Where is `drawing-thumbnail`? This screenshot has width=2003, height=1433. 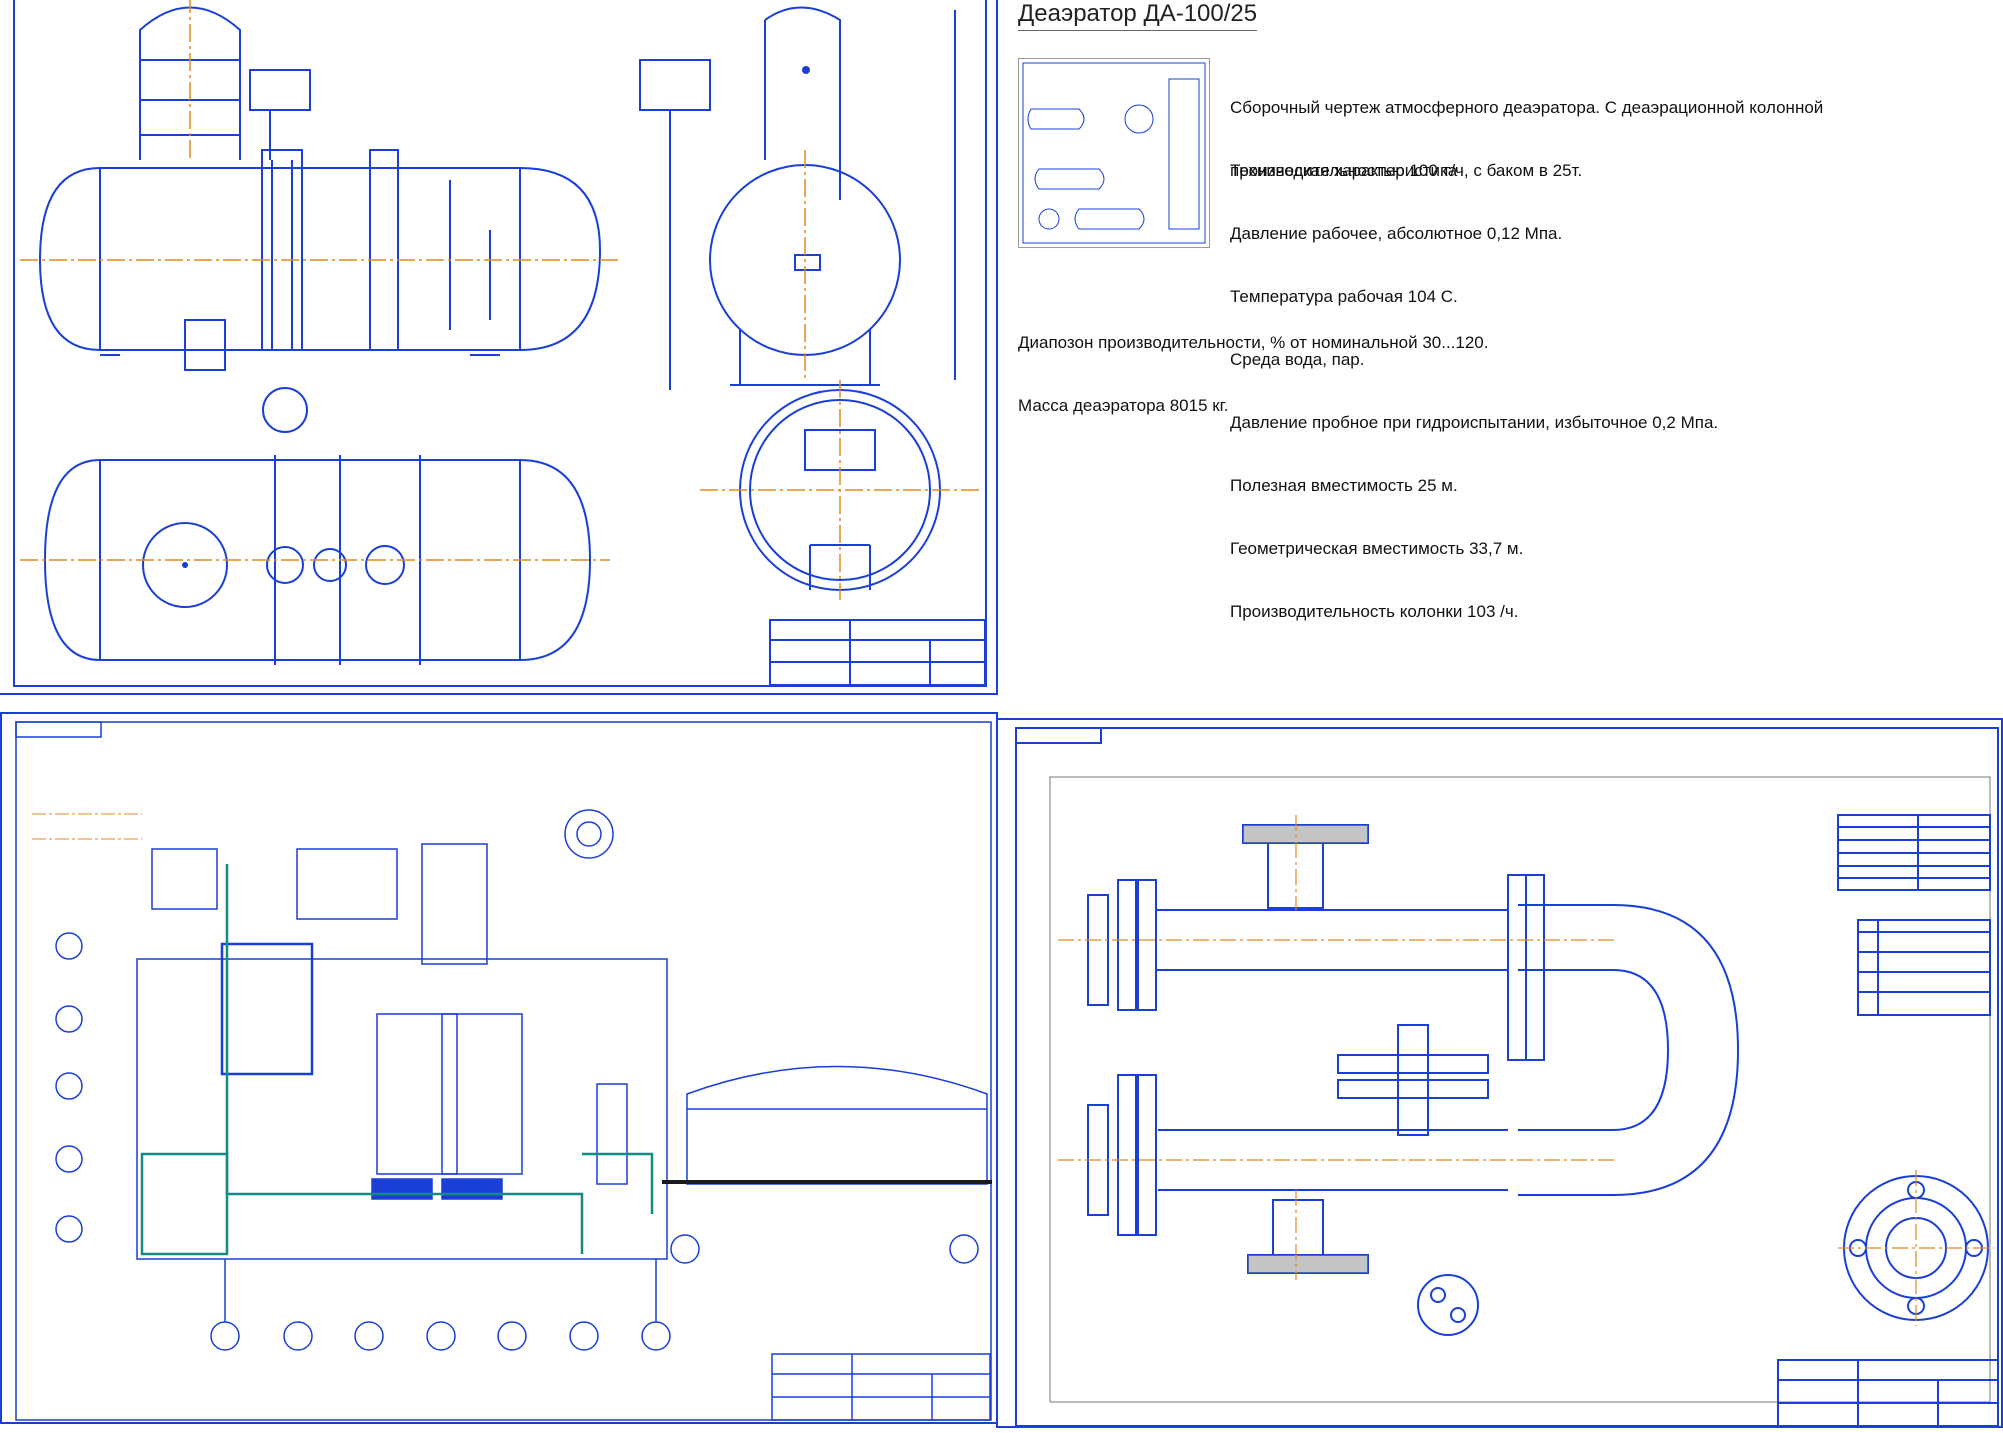 drawing-thumbnail is located at coordinates (1114, 153).